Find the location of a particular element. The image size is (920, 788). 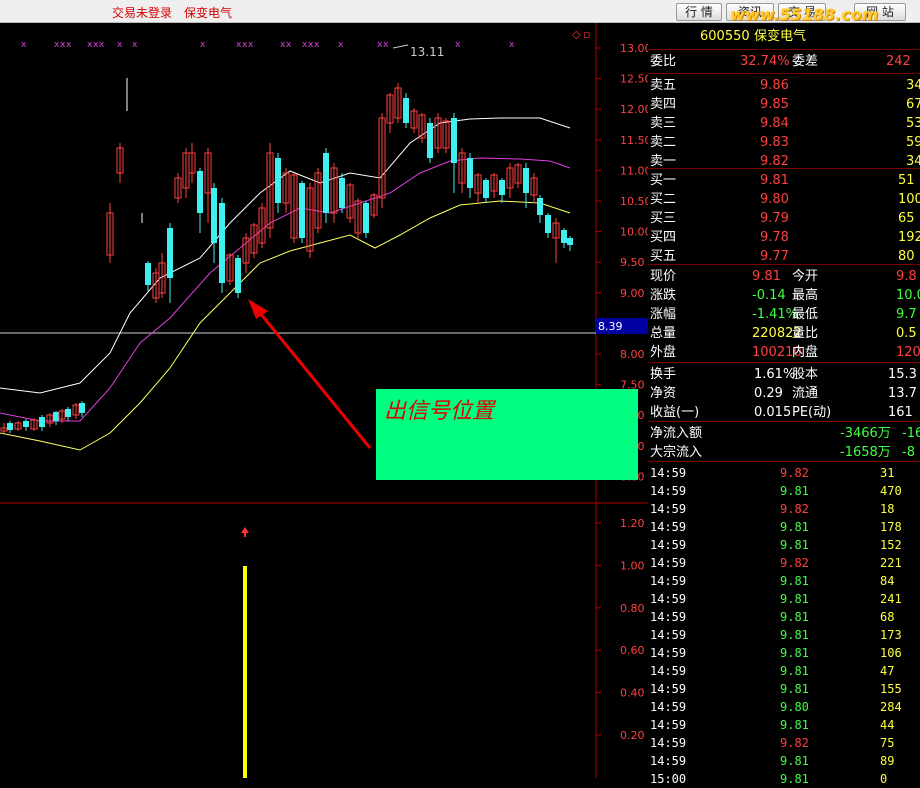

fund-label: 股本 is located at coordinates (805, 374).